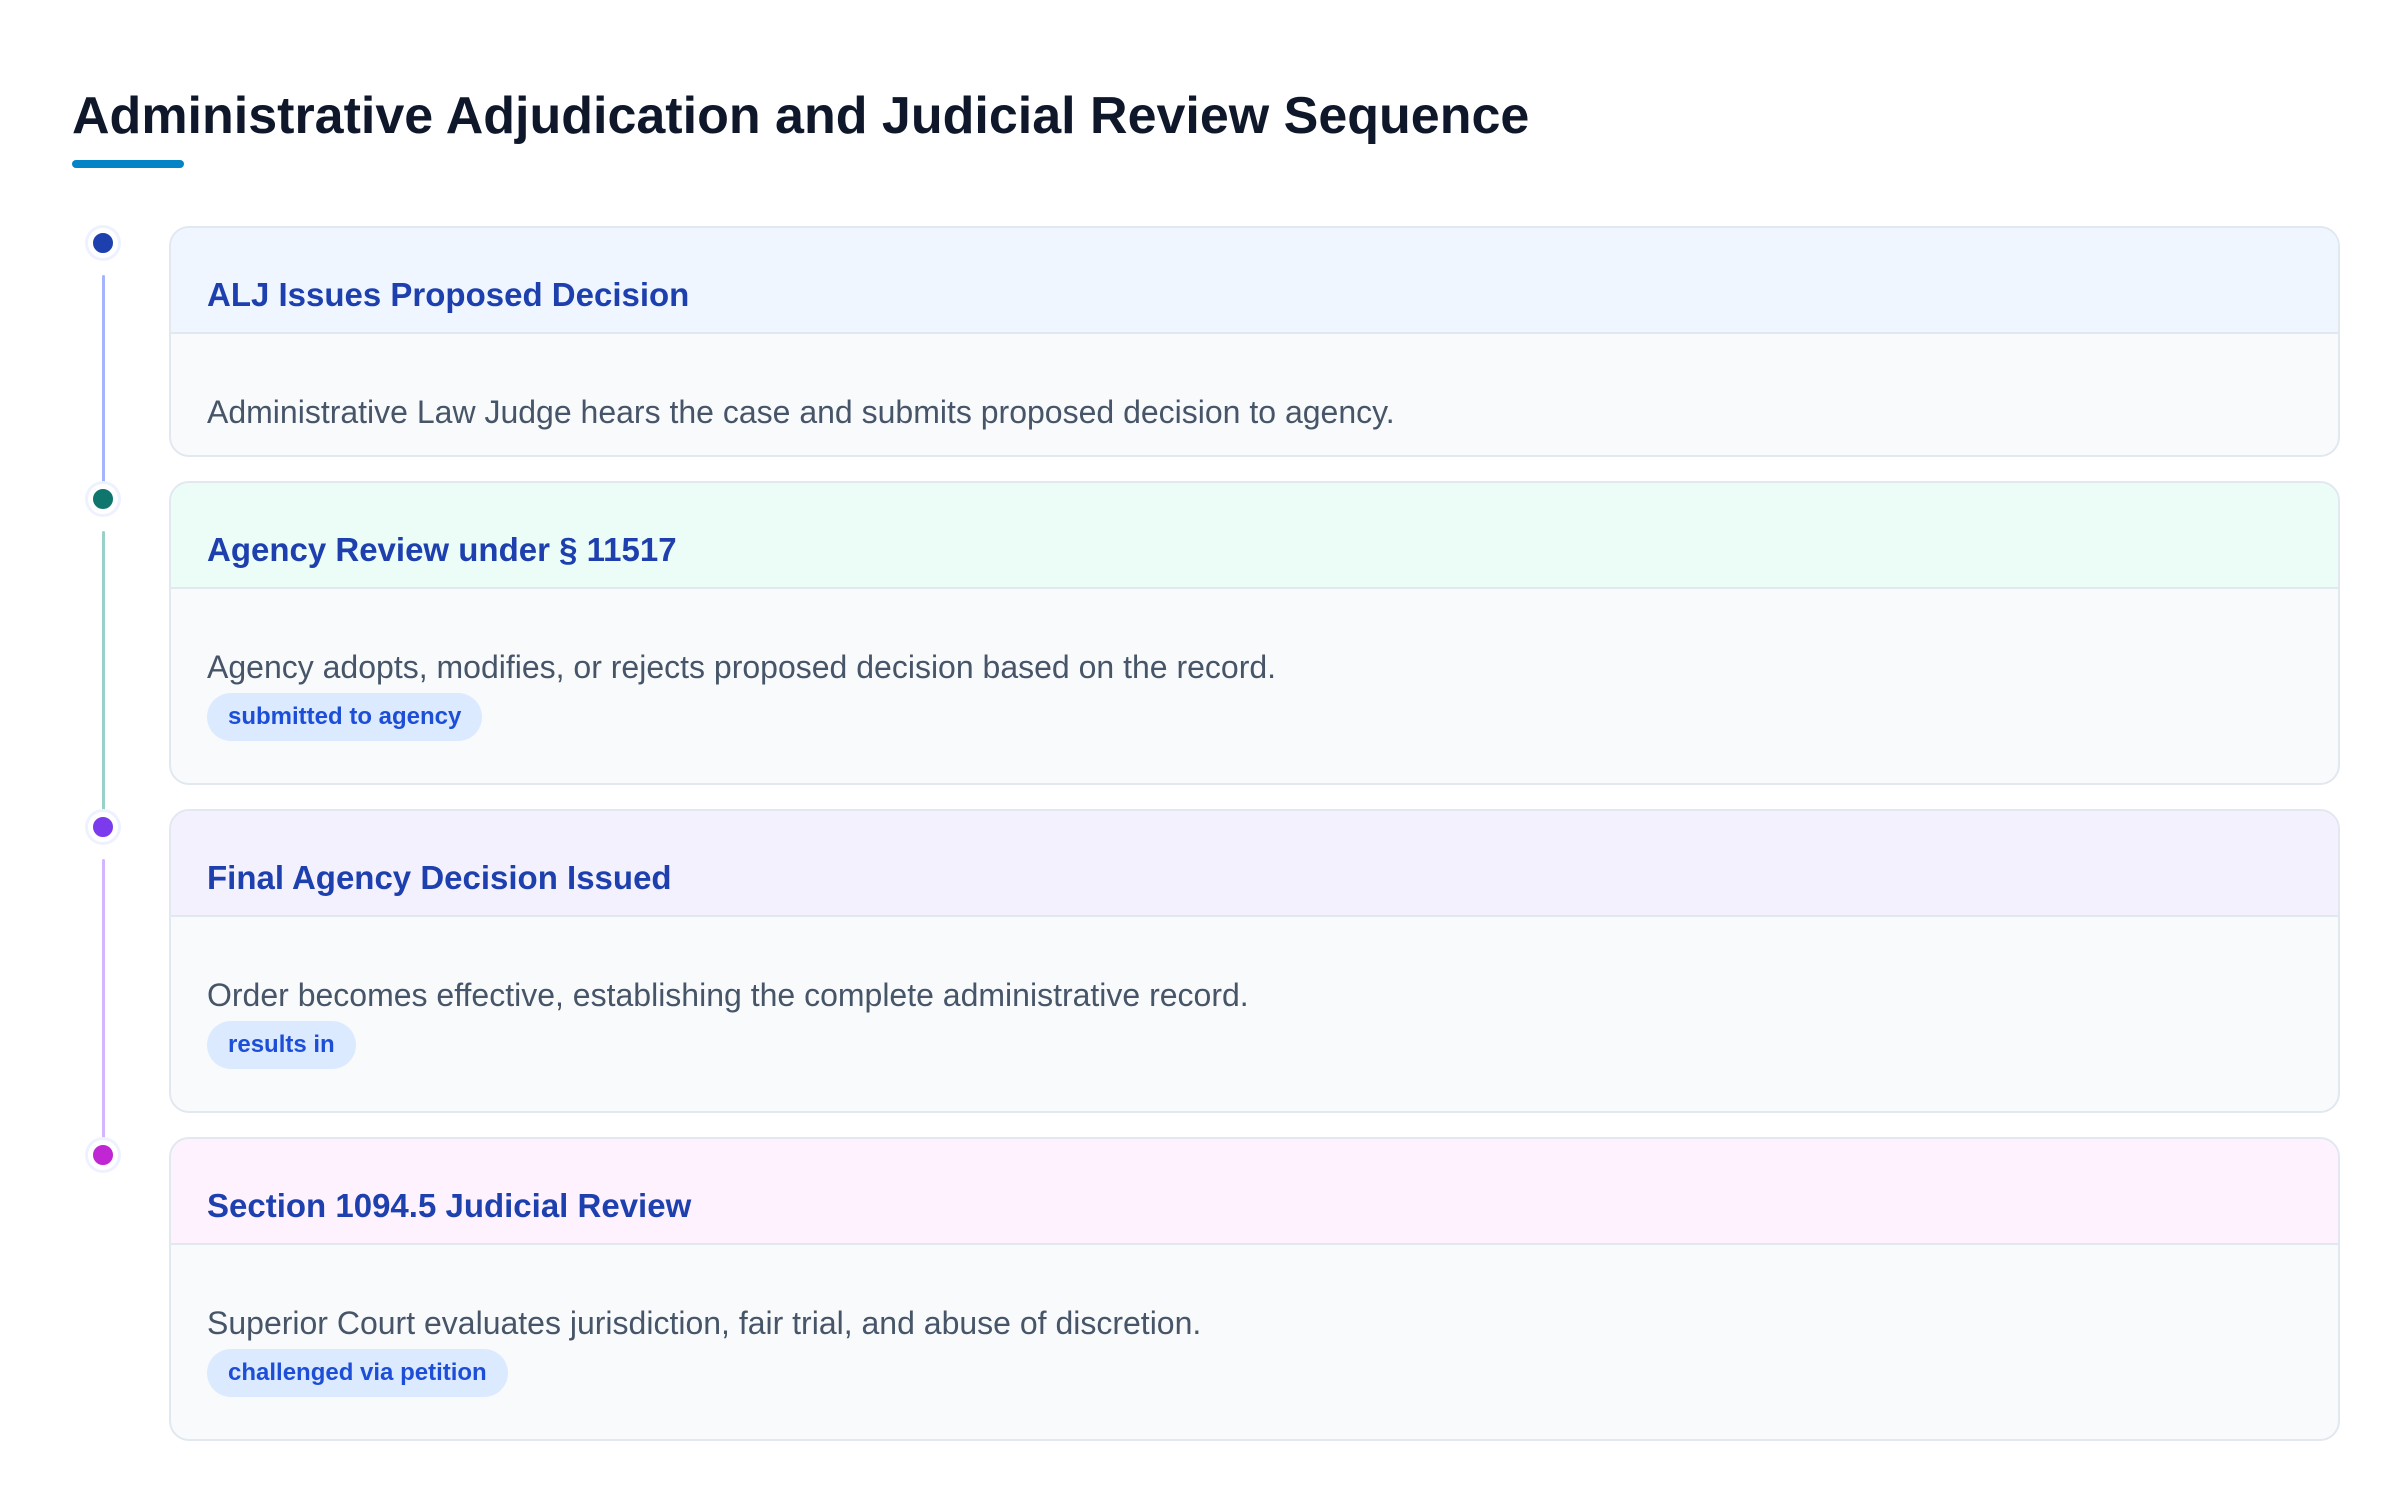  Describe the element at coordinates (357, 1373) in the screenshot. I see `relation-badge: challenged via petition` at that location.